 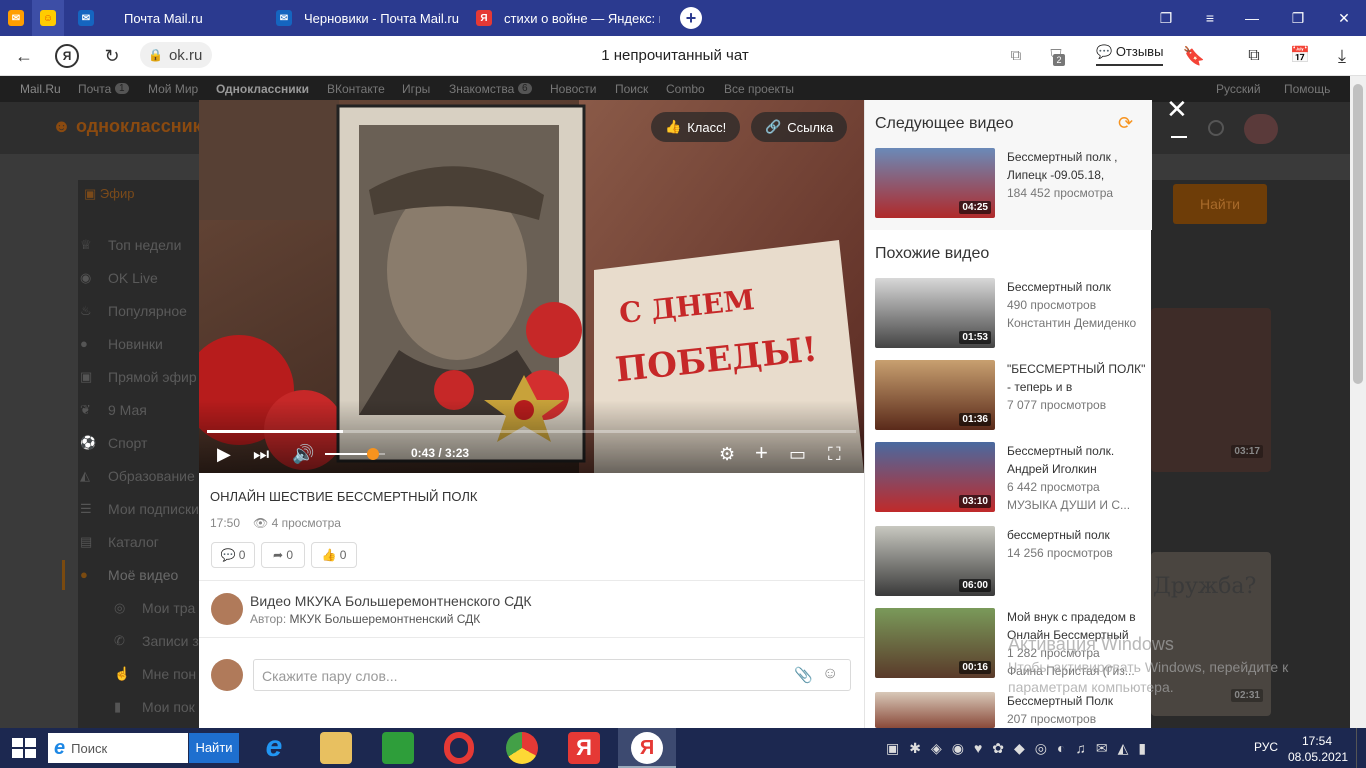 I want to click on settings-icon: ⚙, so click(x=727, y=454).